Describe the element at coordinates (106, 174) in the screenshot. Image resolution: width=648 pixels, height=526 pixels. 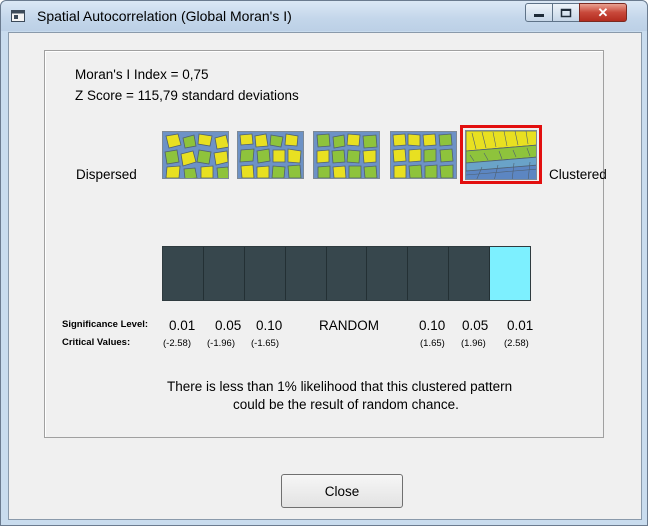
I see `dispersed-label: Dispersed` at that location.